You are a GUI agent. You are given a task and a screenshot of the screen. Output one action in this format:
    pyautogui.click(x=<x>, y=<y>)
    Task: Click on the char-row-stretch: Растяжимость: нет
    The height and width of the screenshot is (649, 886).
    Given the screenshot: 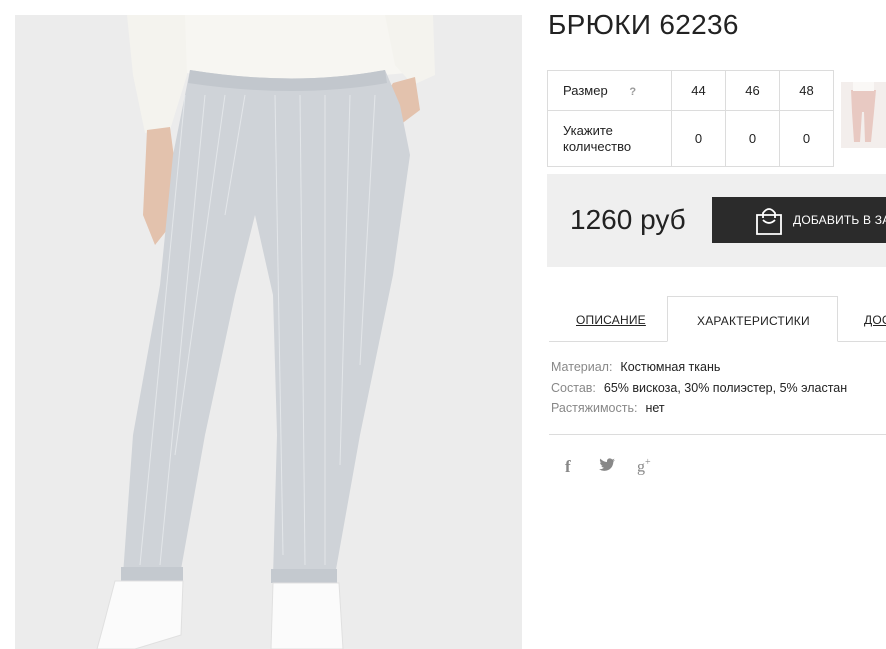 What is the action you would take?
    pyautogui.click(x=699, y=411)
    